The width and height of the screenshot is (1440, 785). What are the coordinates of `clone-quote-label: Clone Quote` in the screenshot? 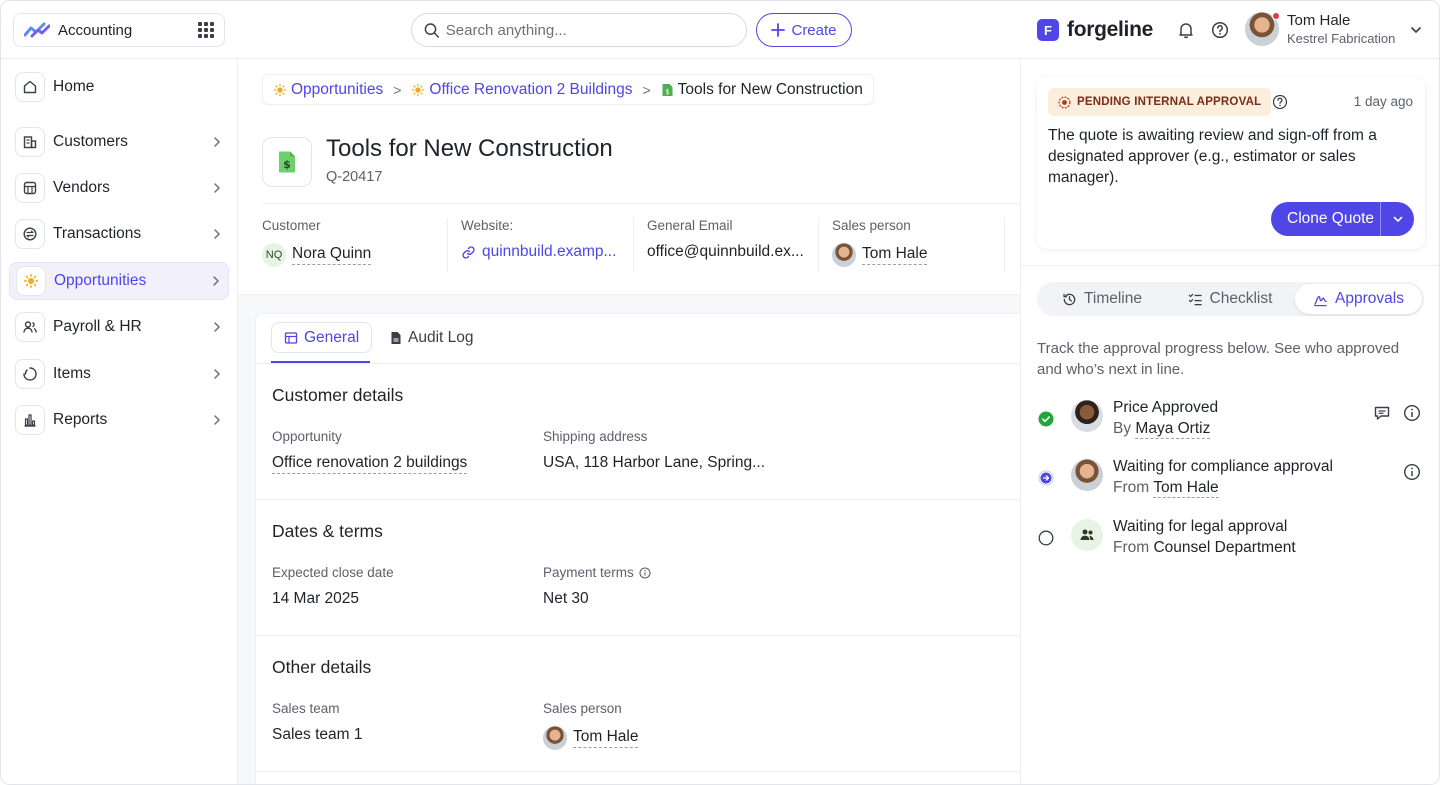 It's located at (1325, 219).